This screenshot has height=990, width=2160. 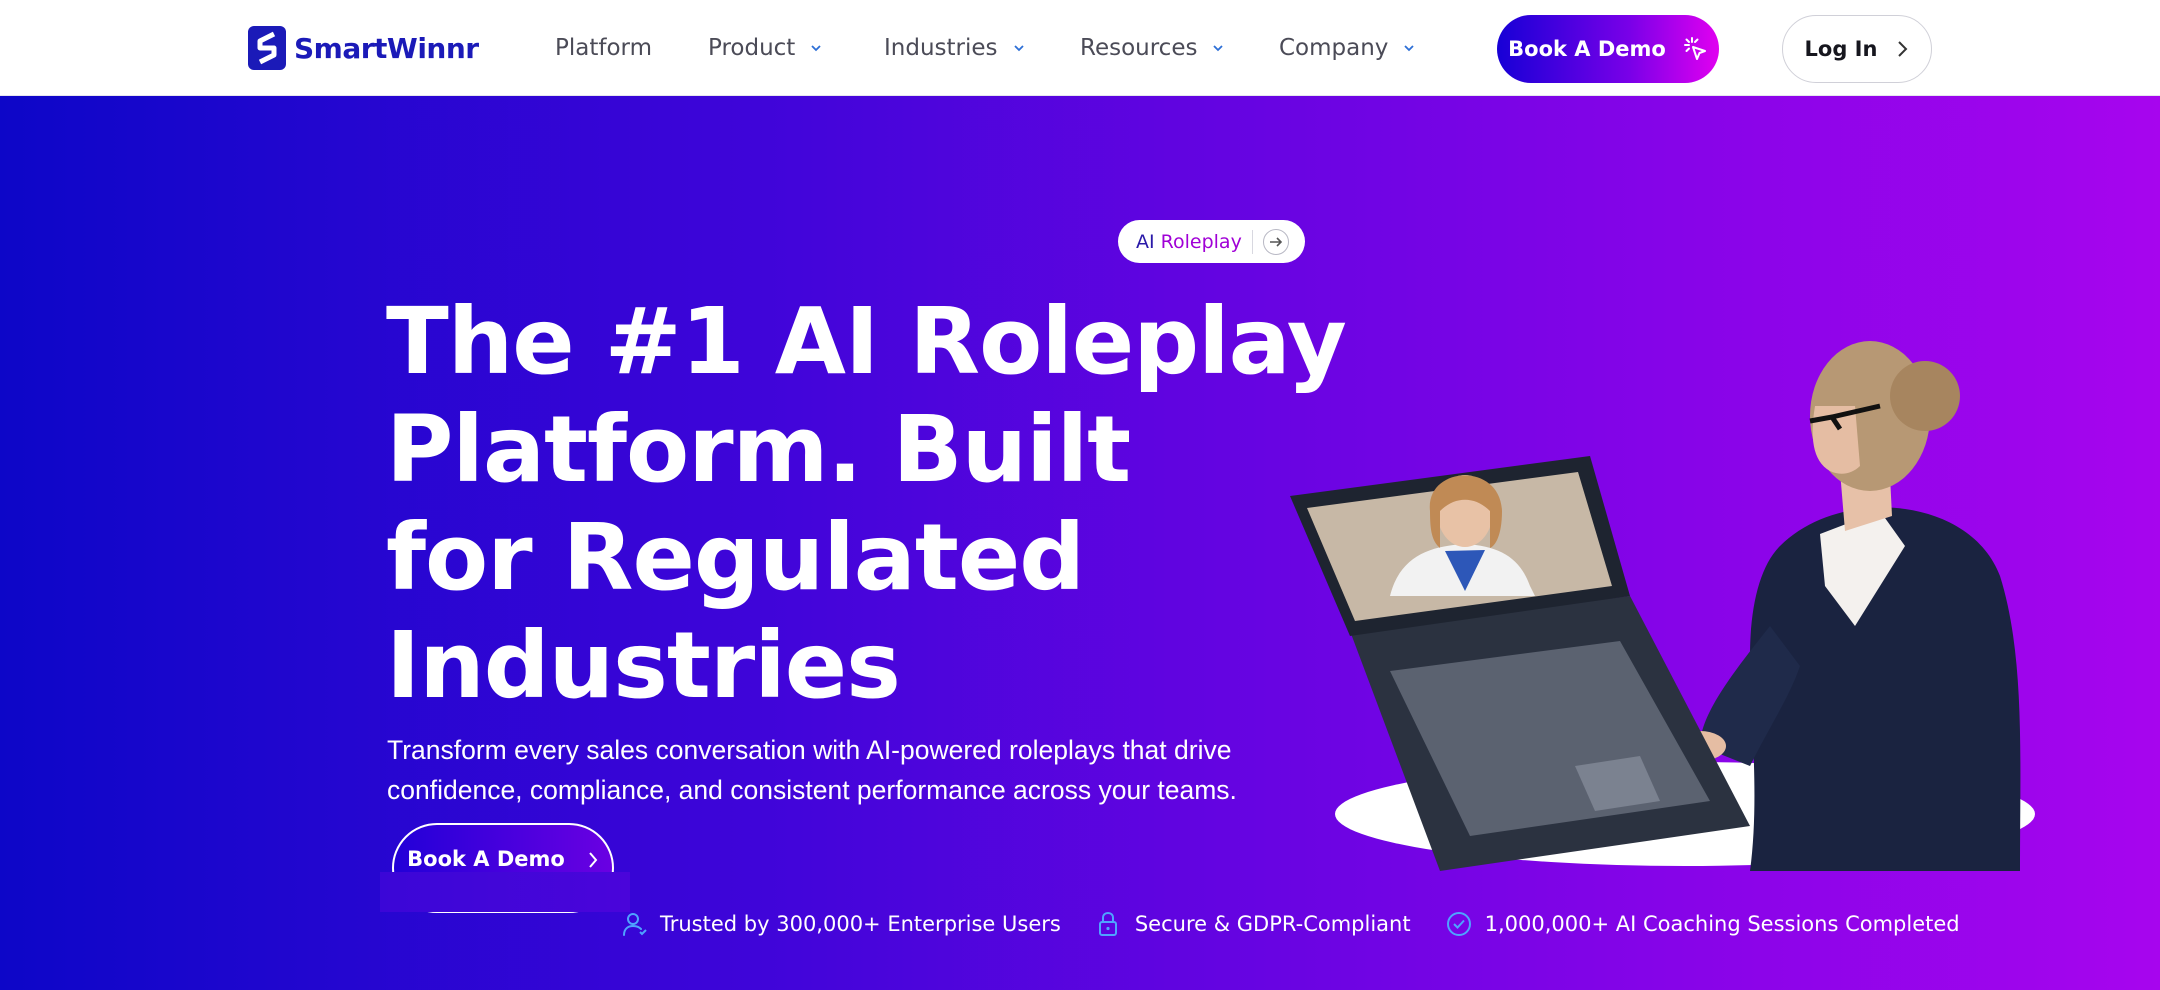 I want to click on headline-line: for Regulated, so click(x=735, y=557).